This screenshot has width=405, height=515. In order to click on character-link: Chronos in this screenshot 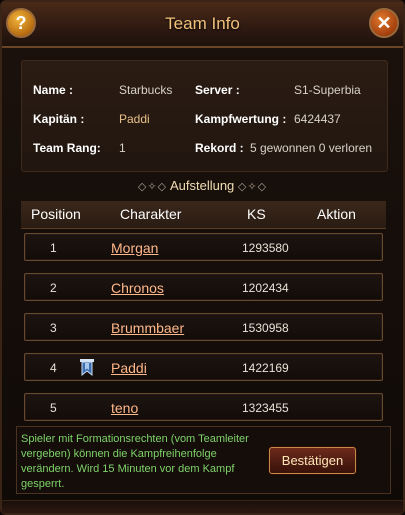, I will do `click(137, 288)`.